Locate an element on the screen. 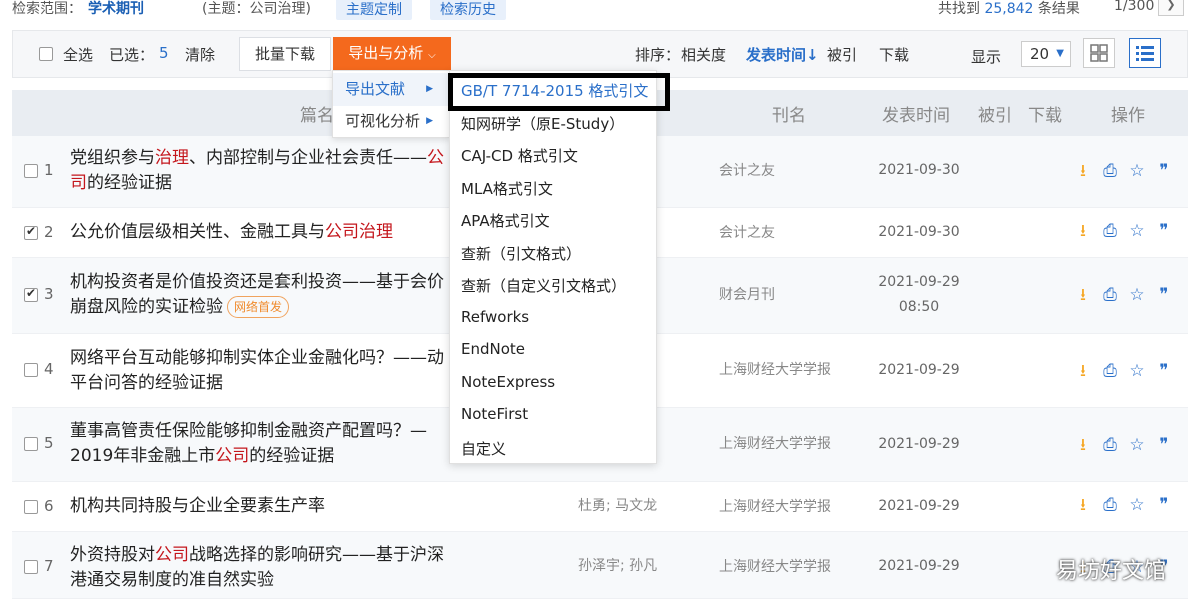 This screenshot has width=1204, height=599. grid-view-button is located at coordinates (1099, 53).